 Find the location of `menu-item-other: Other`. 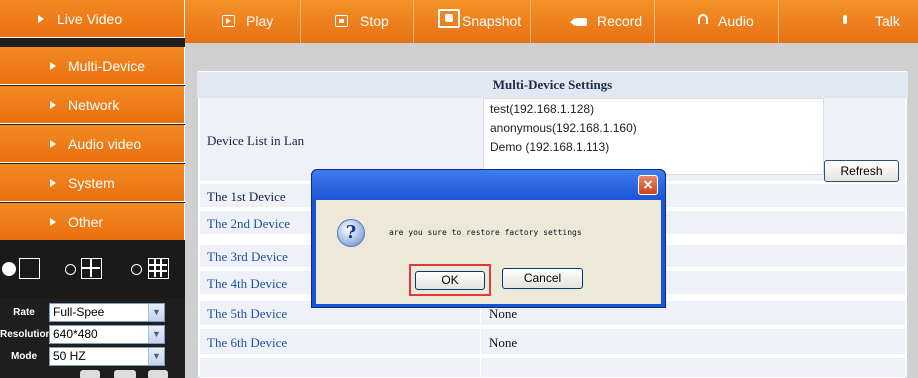

menu-item-other: Other is located at coordinates (92, 222).